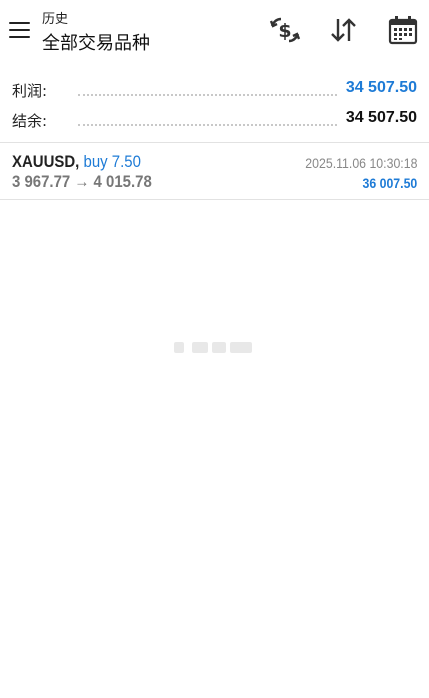  I want to click on watermark, so click(214, 347).